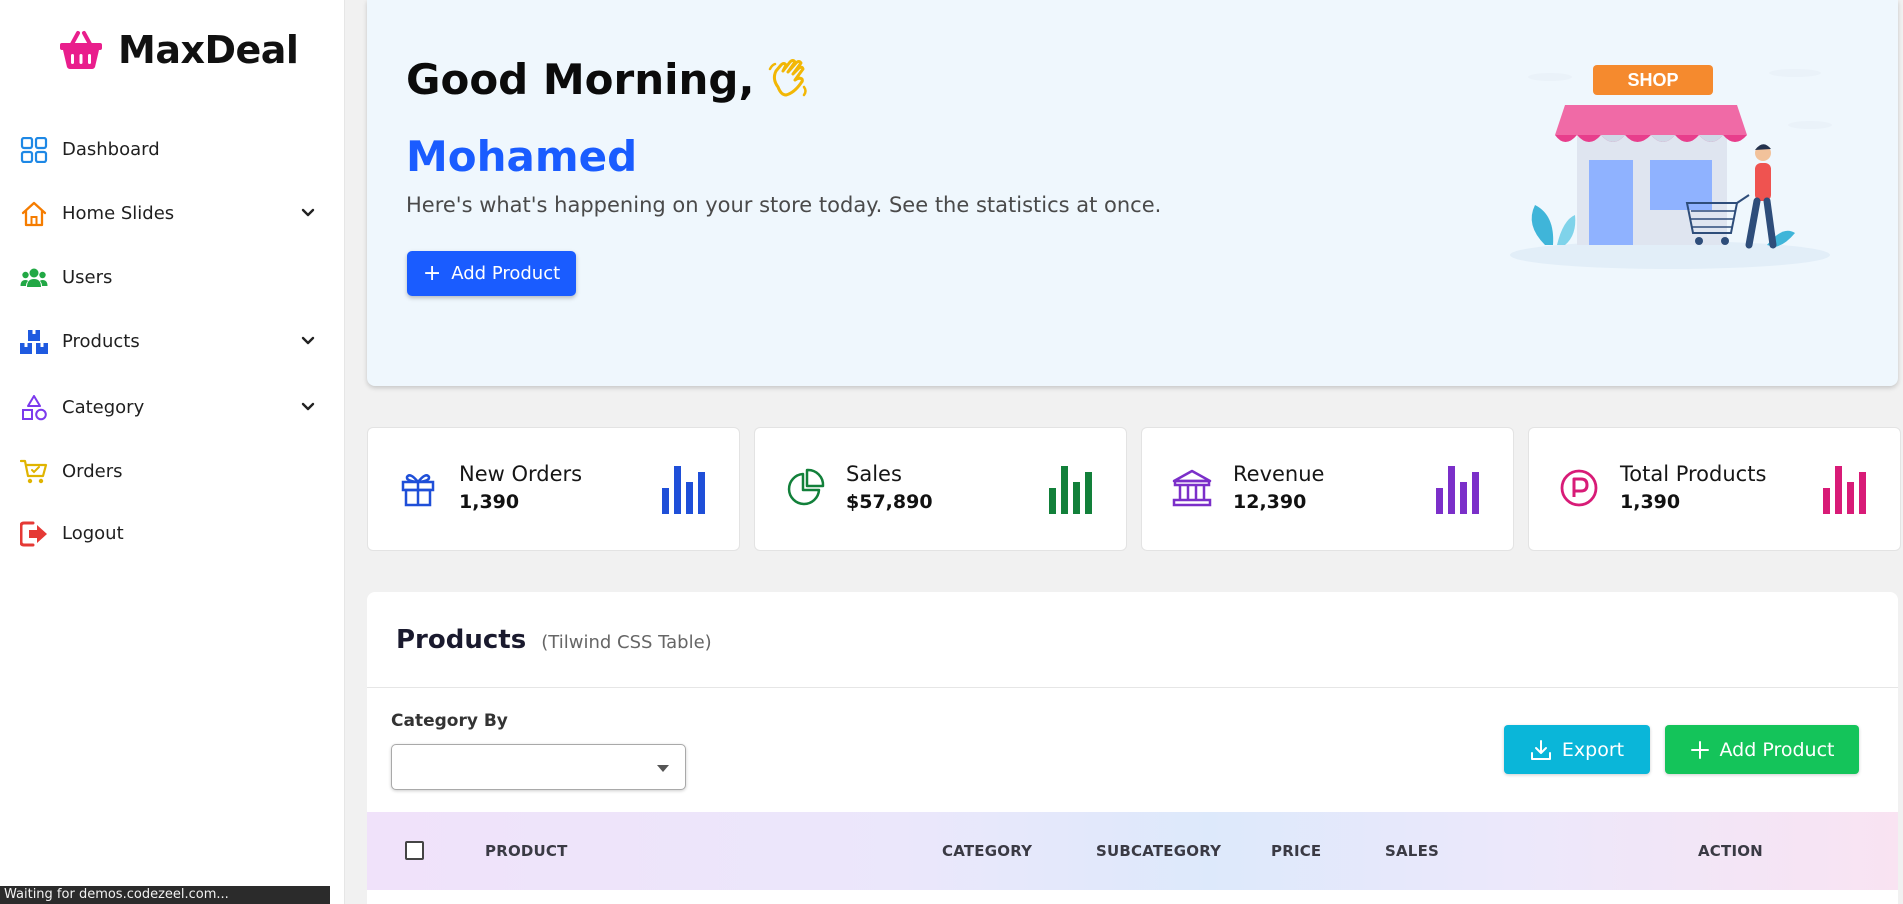  I want to click on sidebar-item-users: Users, so click(172, 277).